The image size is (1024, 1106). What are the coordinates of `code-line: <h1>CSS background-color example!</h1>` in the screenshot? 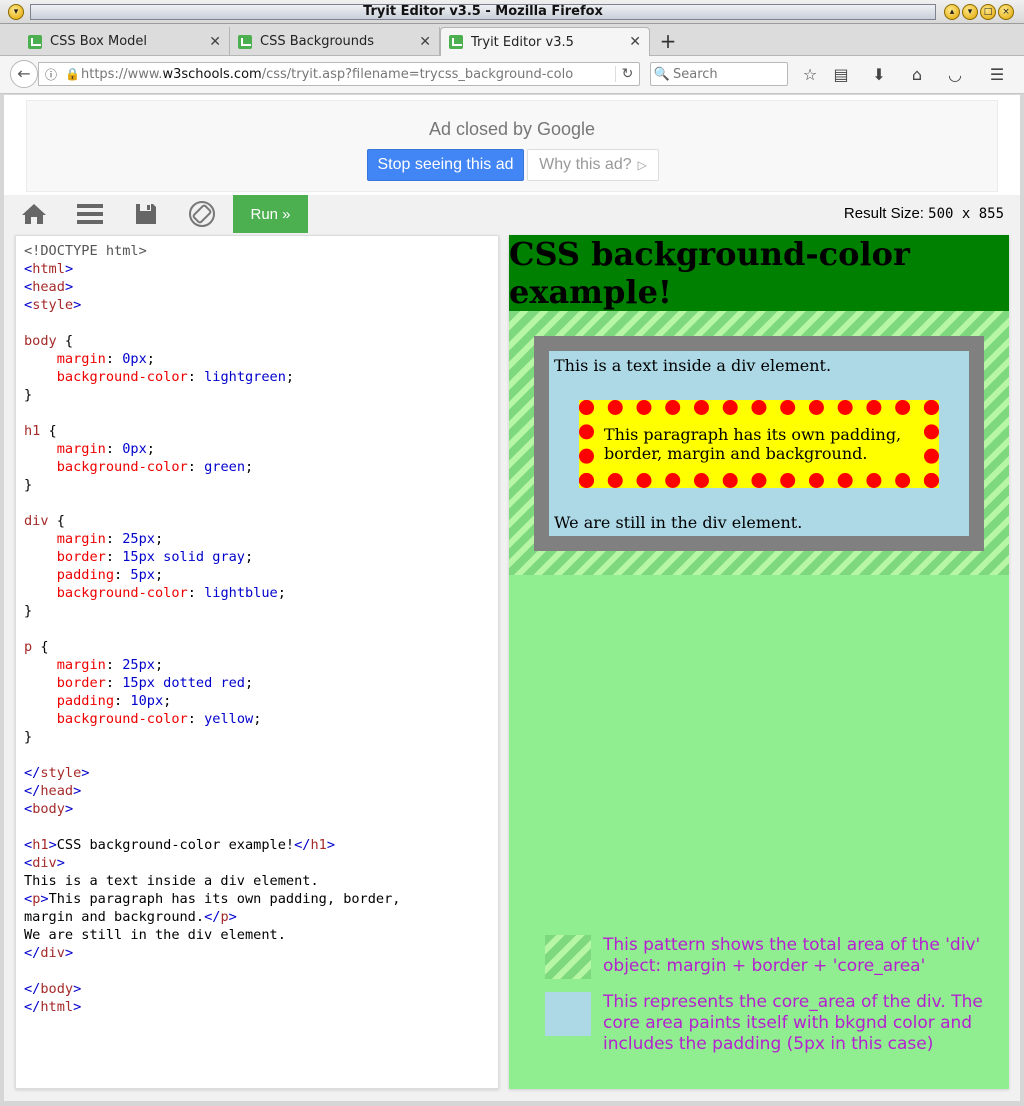 It's located at (261, 845).